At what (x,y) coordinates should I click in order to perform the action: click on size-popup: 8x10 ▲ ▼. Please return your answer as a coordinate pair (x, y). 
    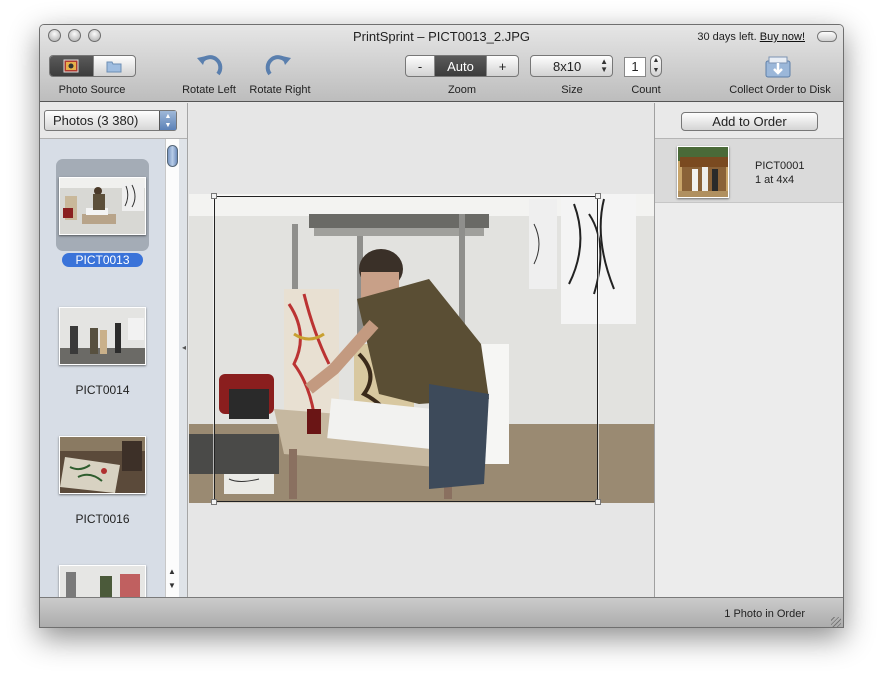
    Looking at the image, I should click on (571, 66).